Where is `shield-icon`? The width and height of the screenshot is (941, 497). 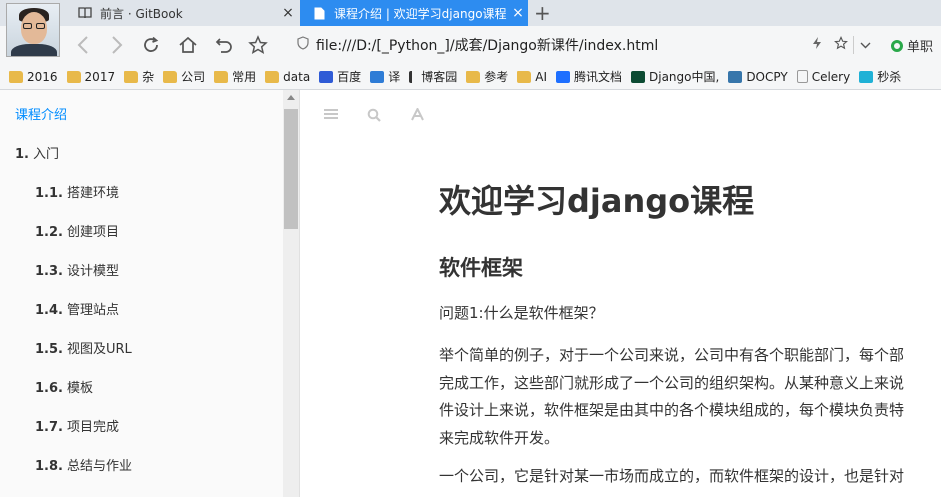
shield-icon is located at coordinates (303, 45).